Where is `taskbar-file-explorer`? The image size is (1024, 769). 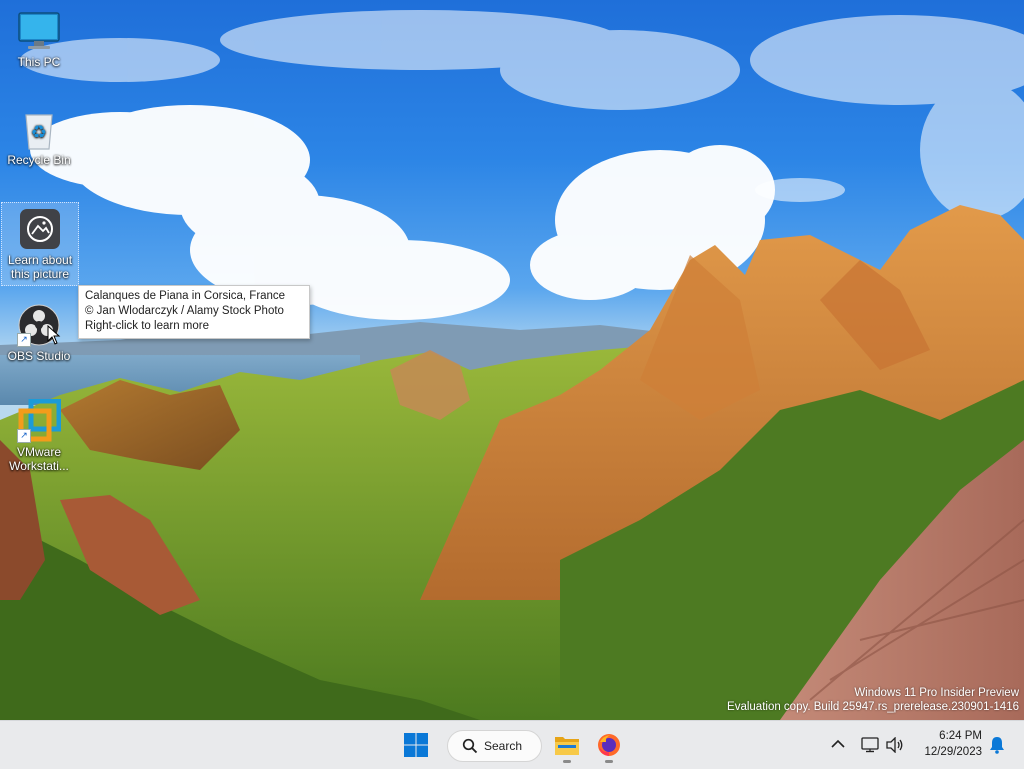
taskbar-file-explorer is located at coordinates (567, 745).